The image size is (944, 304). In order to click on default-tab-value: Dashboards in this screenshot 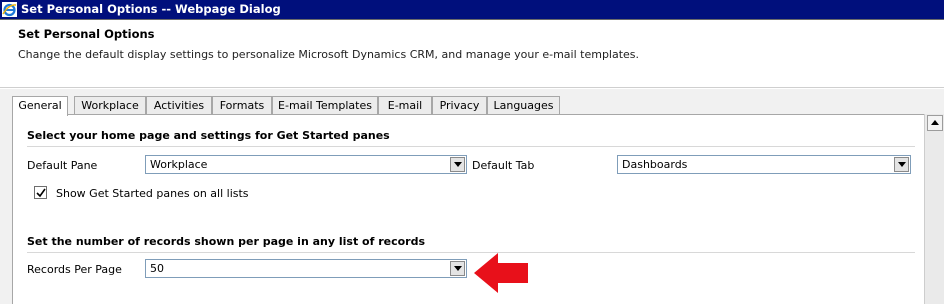, I will do `click(655, 164)`.